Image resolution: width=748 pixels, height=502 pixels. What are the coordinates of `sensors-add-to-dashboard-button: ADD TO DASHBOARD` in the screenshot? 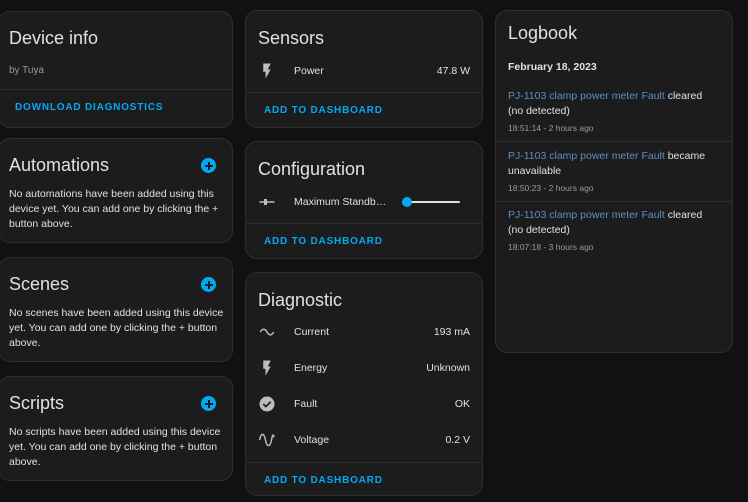 It's located at (323, 110).